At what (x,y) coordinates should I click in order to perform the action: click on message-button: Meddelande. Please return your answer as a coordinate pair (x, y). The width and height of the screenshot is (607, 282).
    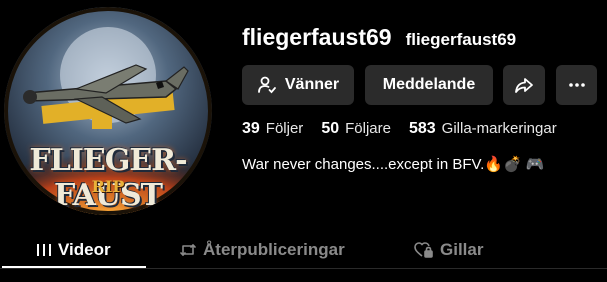
    Looking at the image, I should click on (429, 85).